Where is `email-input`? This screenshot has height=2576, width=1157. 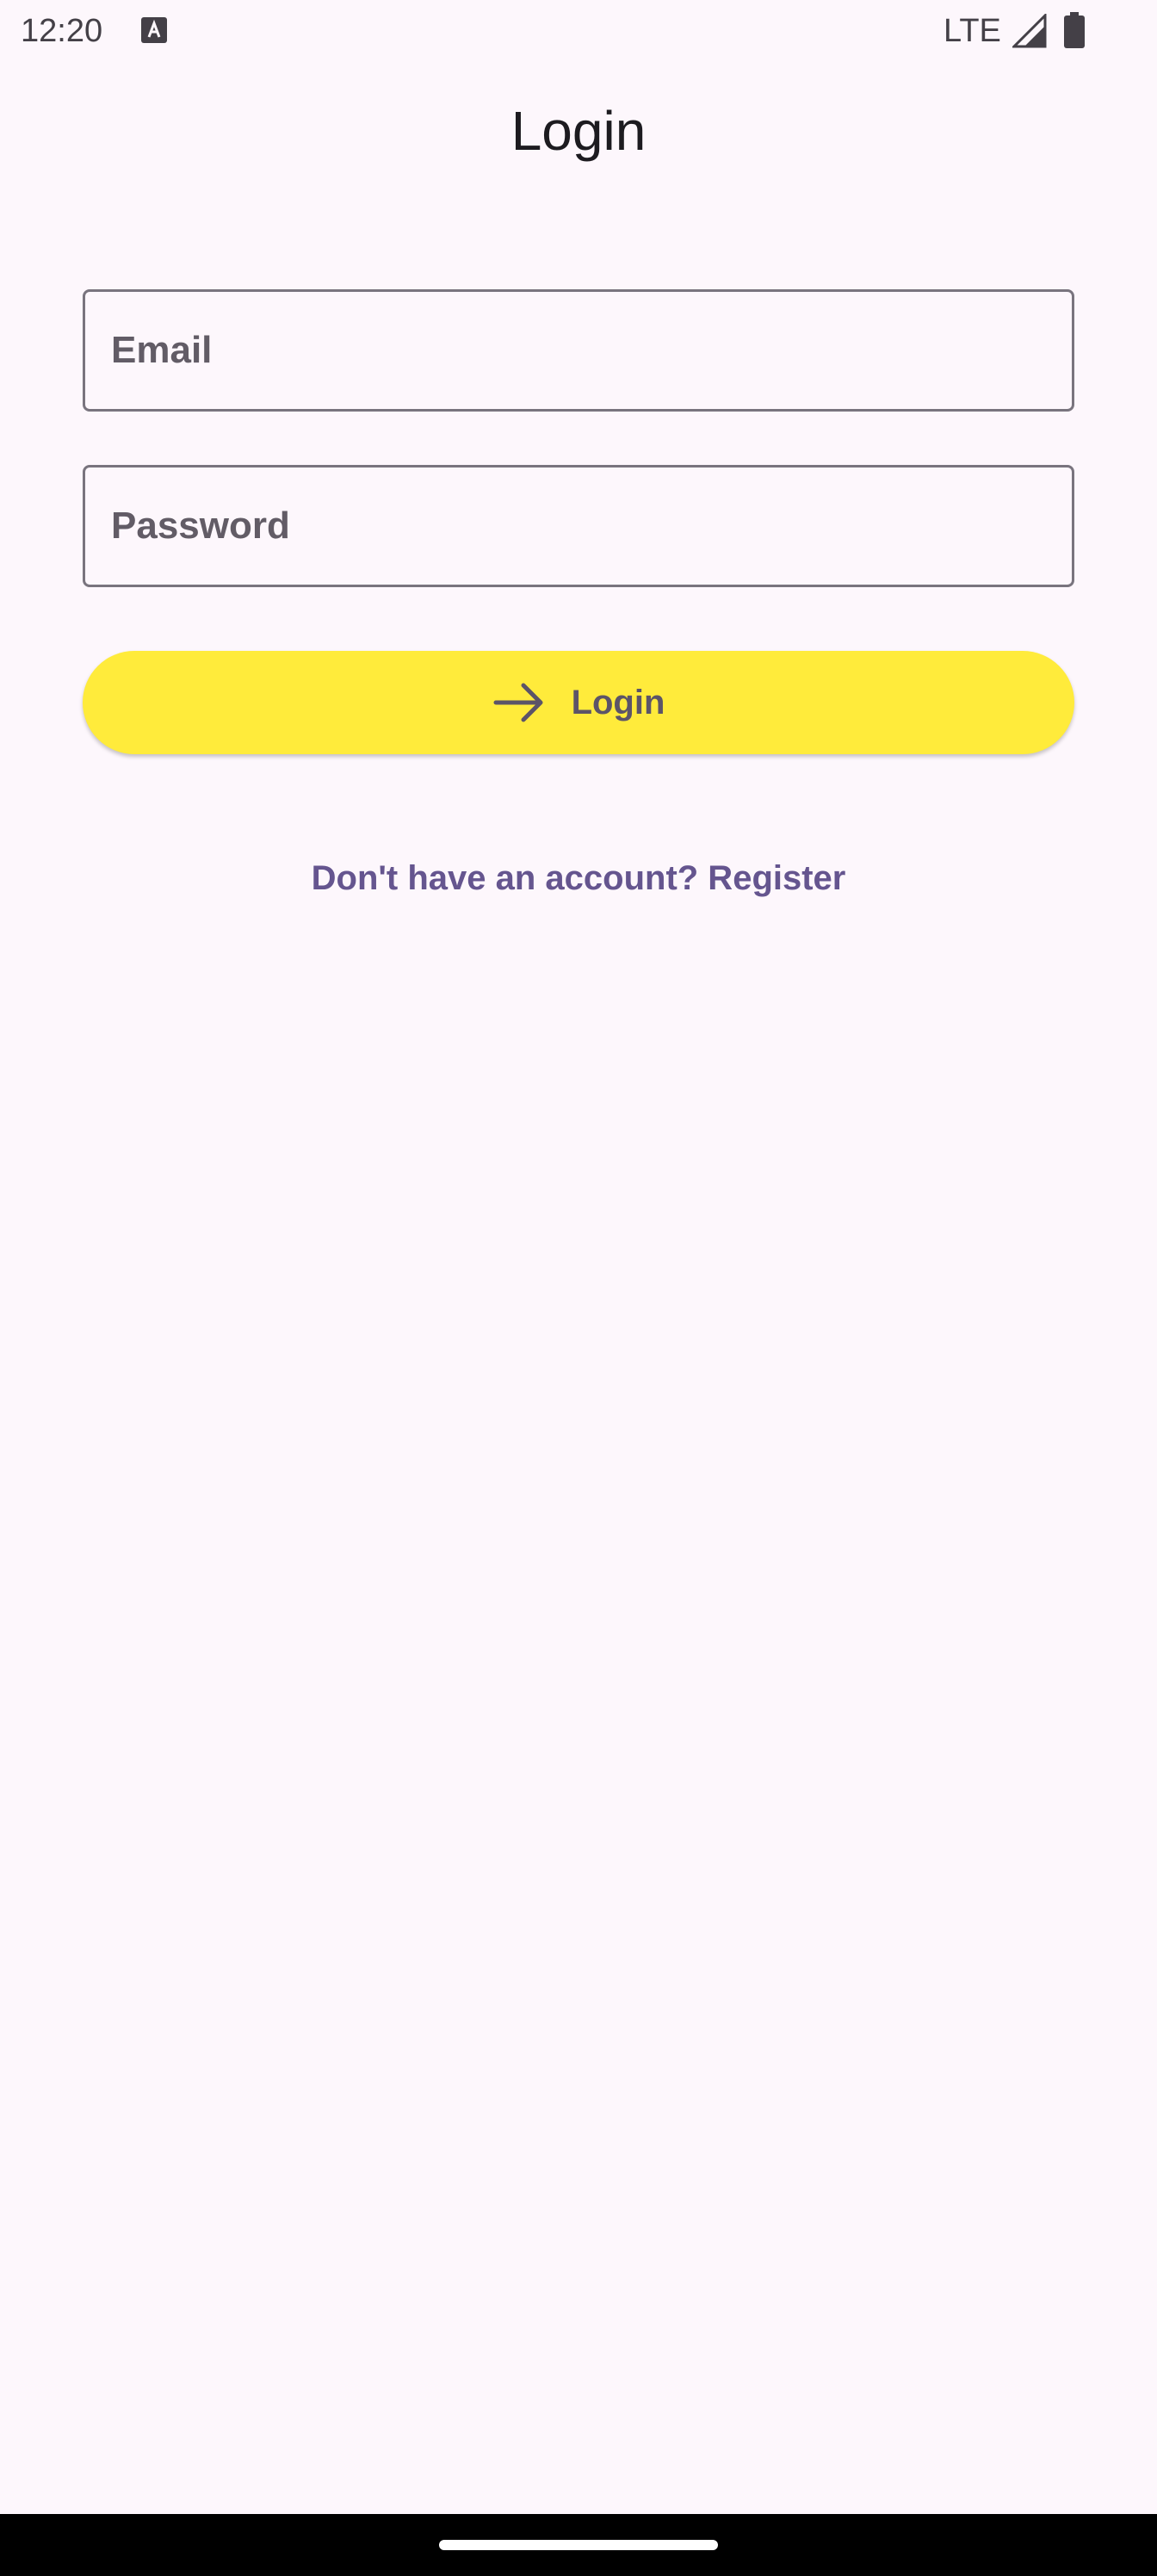 email-input is located at coordinates (579, 350).